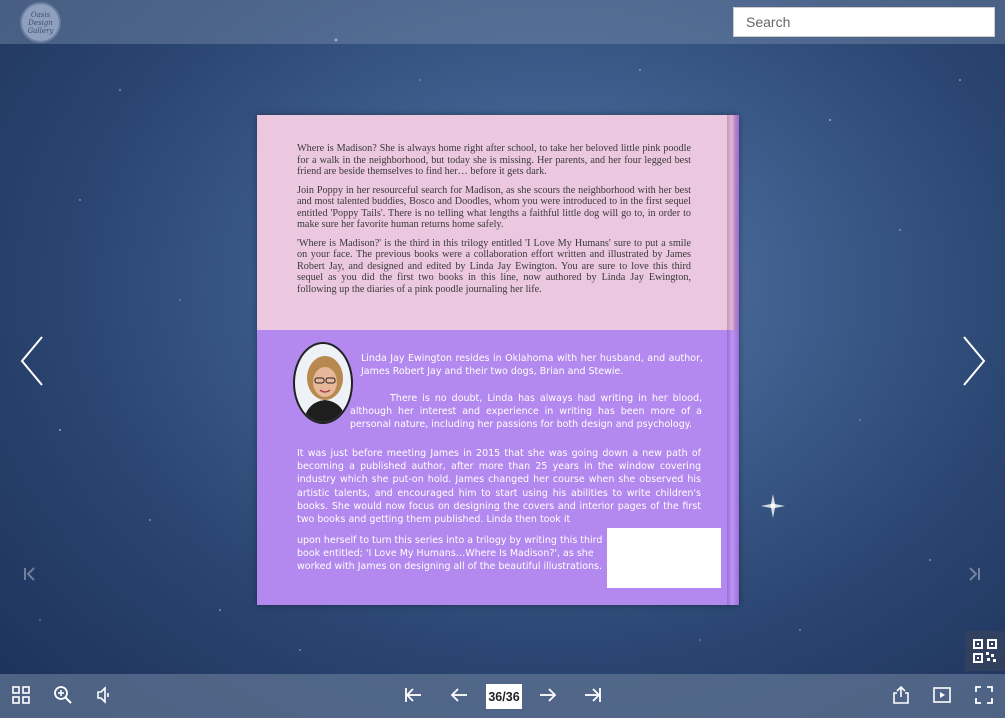 This screenshot has width=1005, height=718. I want to click on autoplay-icon, so click(942, 695).